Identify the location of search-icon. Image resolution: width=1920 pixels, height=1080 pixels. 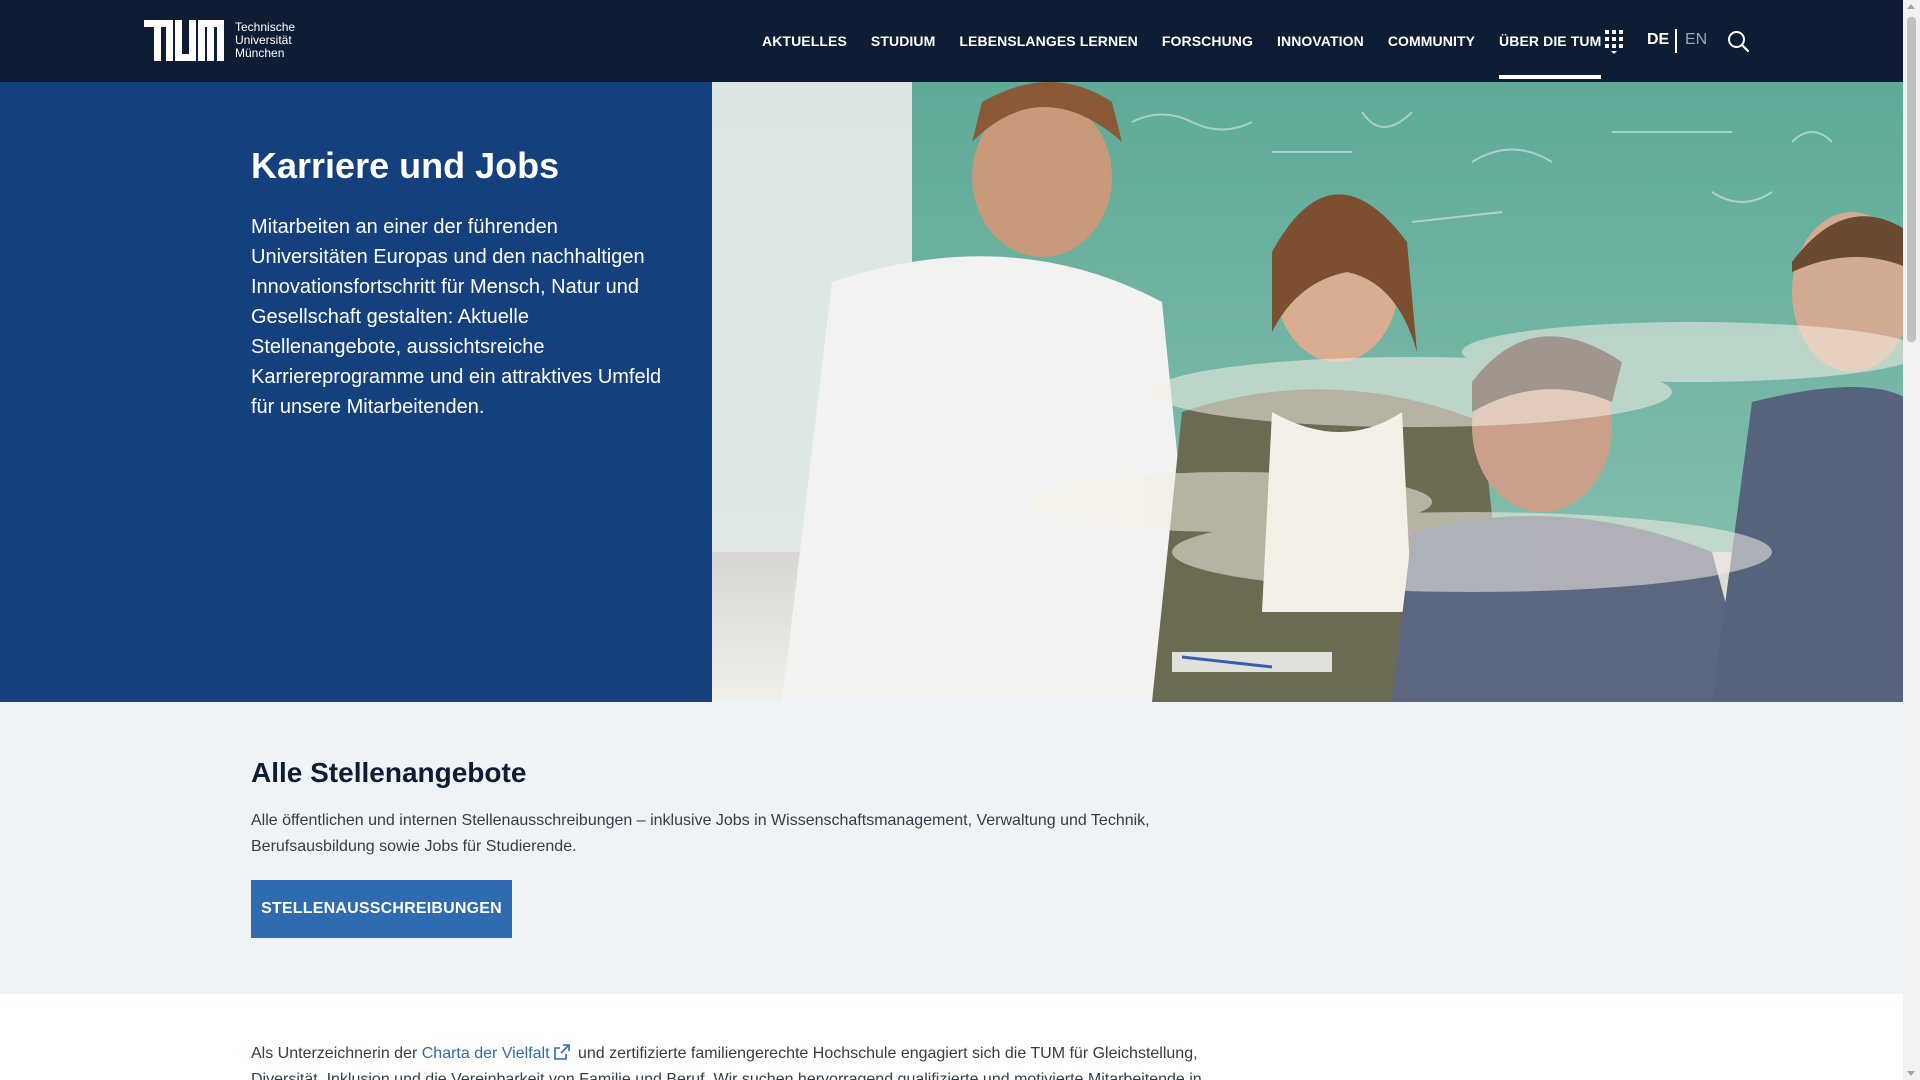
(1738, 41).